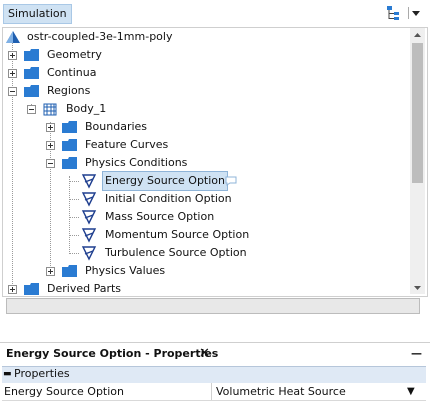 This screenshot has width=430, height=404. I want to click on tree-item-energy-source-option: Energy Source Option, so click(155, 181).